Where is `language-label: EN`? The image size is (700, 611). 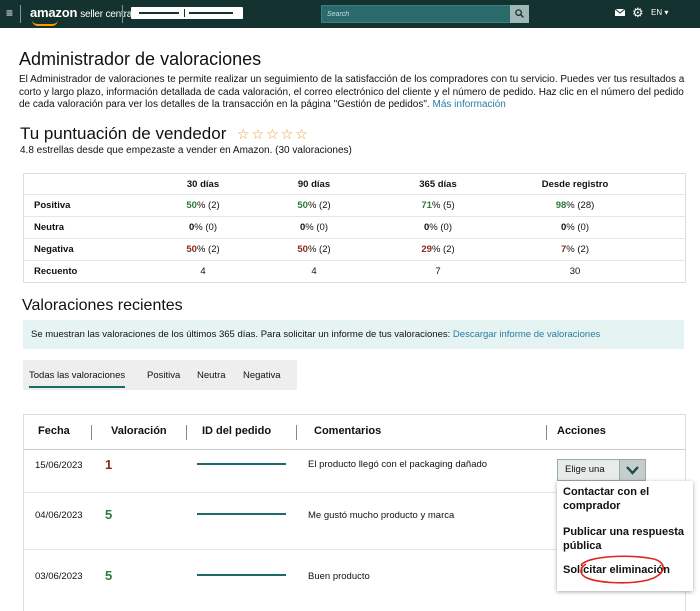
language-label: EN is located at coordinates (657, 12).